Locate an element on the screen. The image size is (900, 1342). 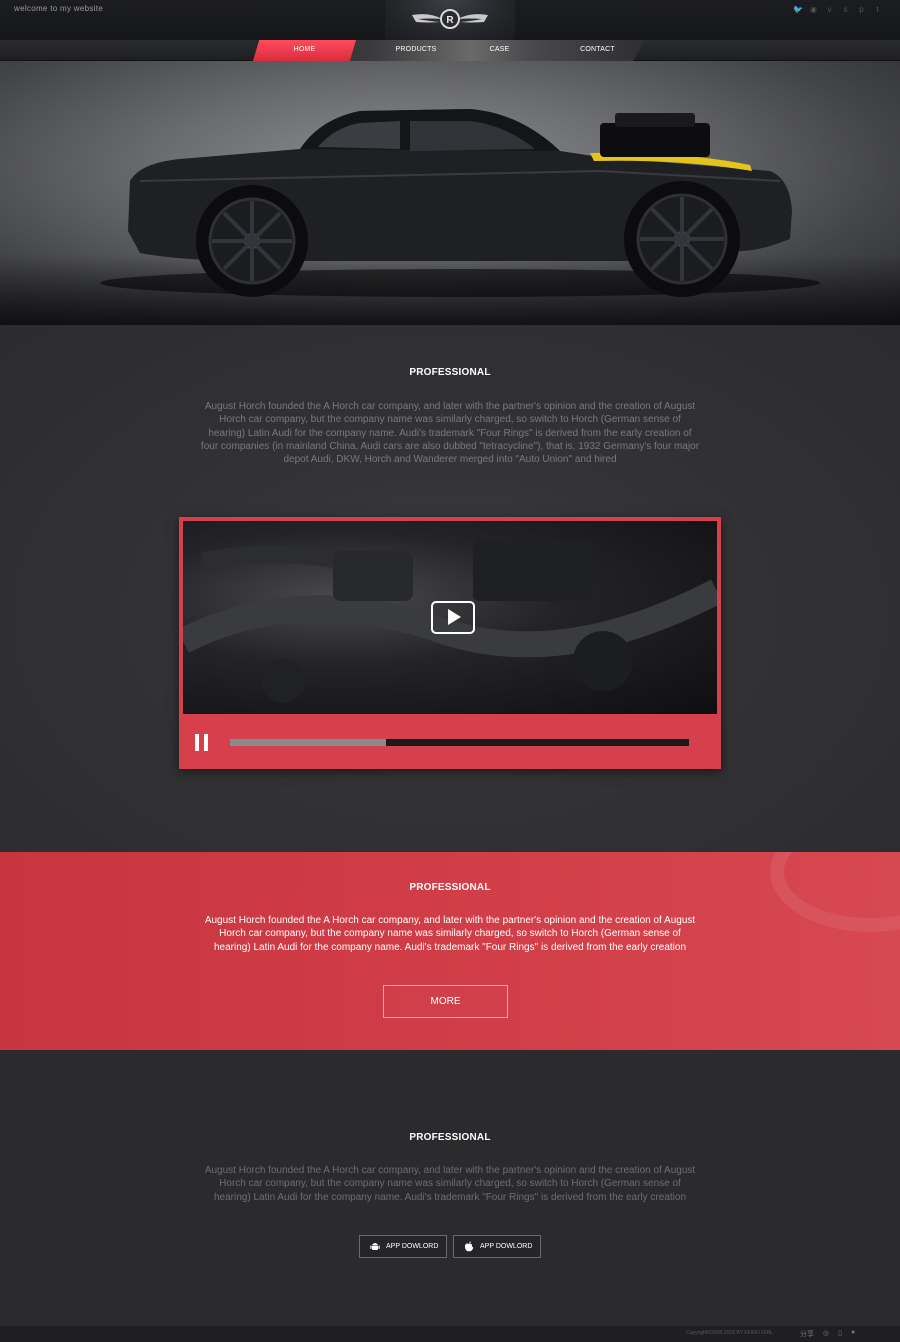
main-nav: HOME PRODUCTS CASE CONTACT is located at coordinates (450, 50).